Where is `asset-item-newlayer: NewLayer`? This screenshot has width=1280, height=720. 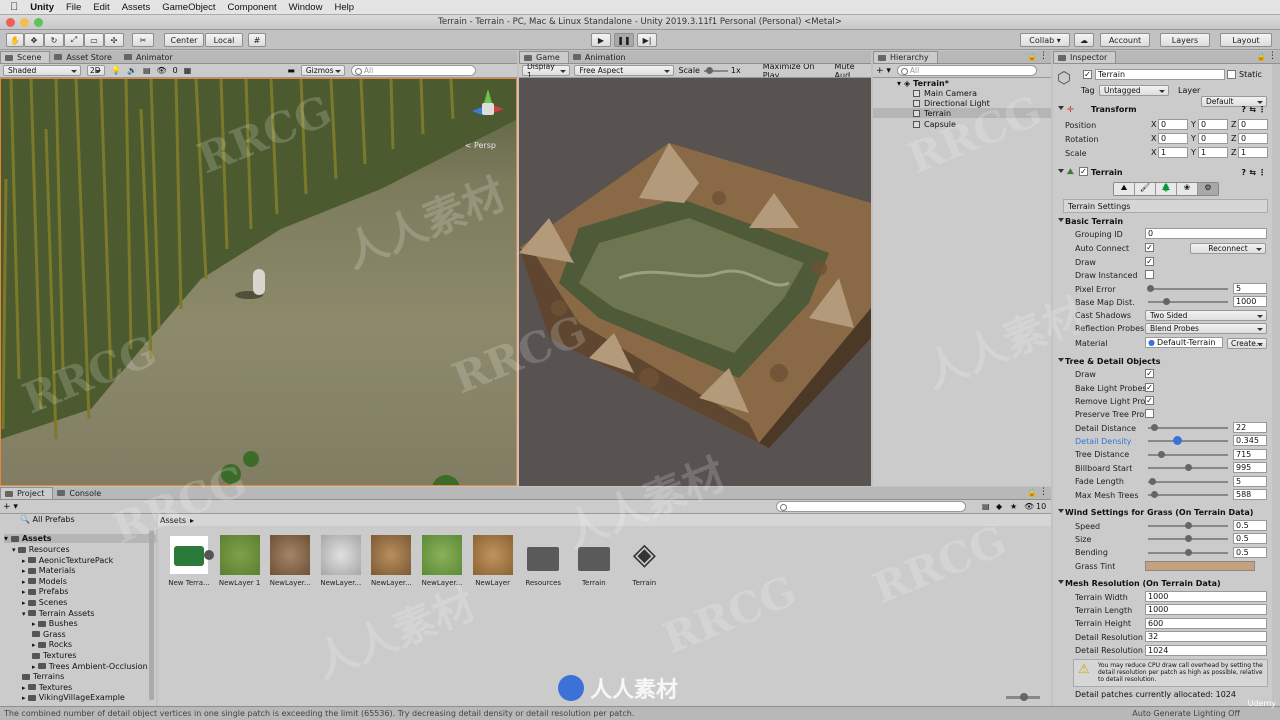
asset-item-newlayer: NewLayer is located at coordinates (493, 561).